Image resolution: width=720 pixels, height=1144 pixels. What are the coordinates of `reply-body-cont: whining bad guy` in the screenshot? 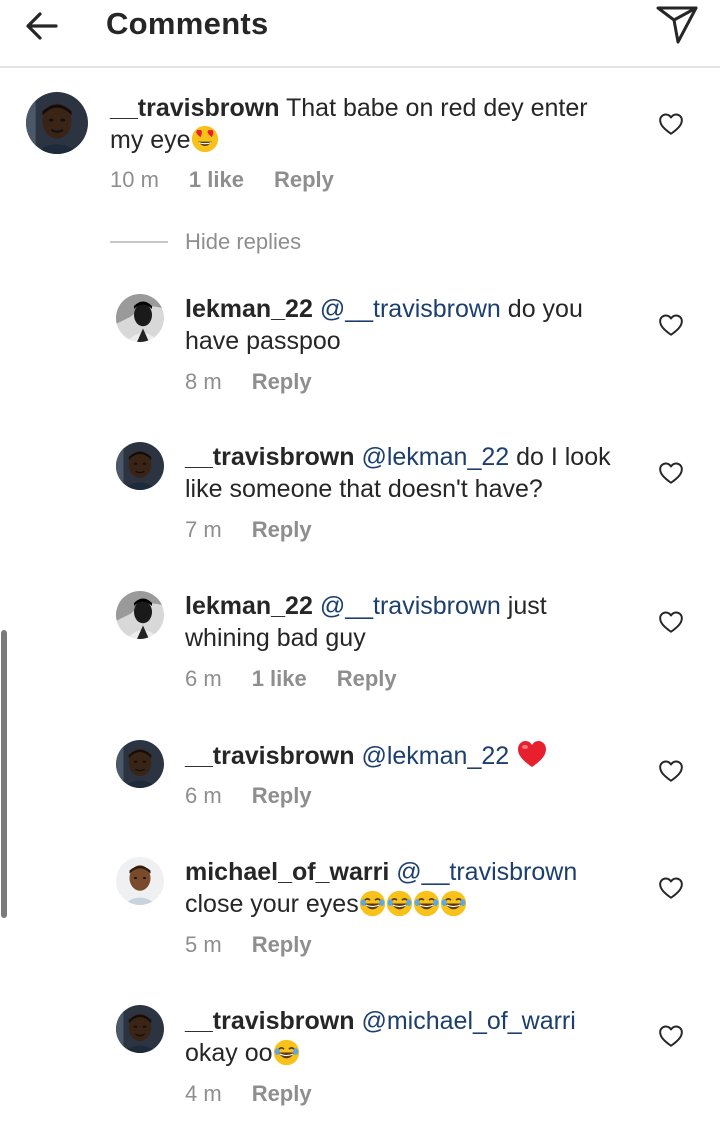 It's located at (275, 638).